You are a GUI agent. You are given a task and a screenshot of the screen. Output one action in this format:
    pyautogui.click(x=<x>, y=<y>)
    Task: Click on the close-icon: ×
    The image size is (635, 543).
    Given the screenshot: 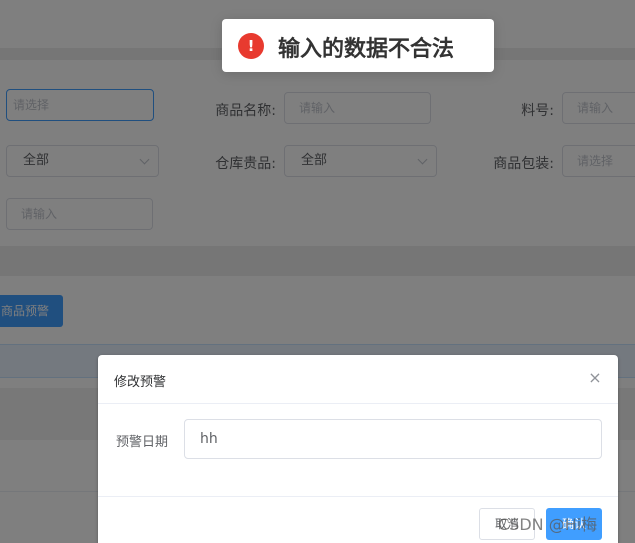 What is the action you would take?
    pyautogui.click(x=595, y=378)
    